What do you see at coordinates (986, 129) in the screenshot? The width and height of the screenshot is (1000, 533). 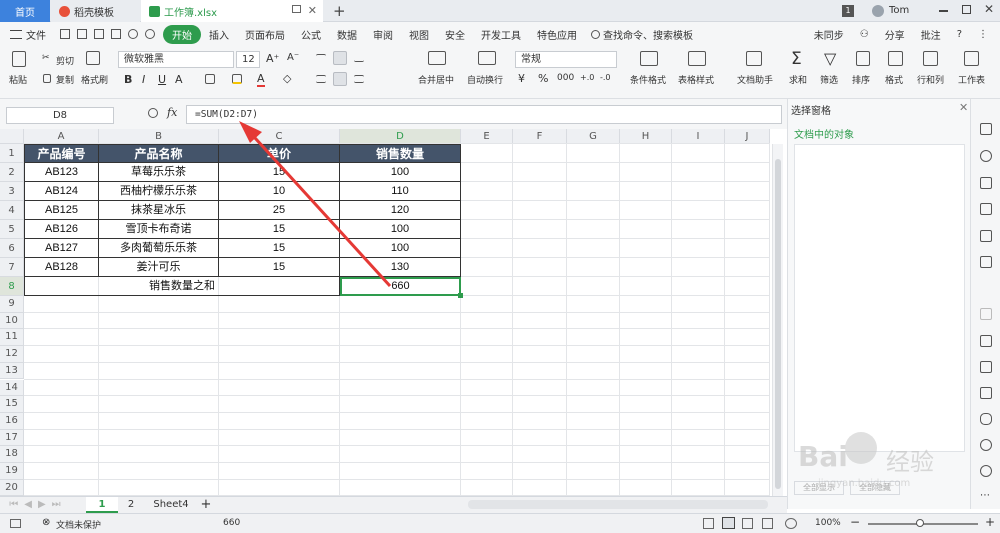 I see `select-cursor-icon` at bounding box center [986, 129].